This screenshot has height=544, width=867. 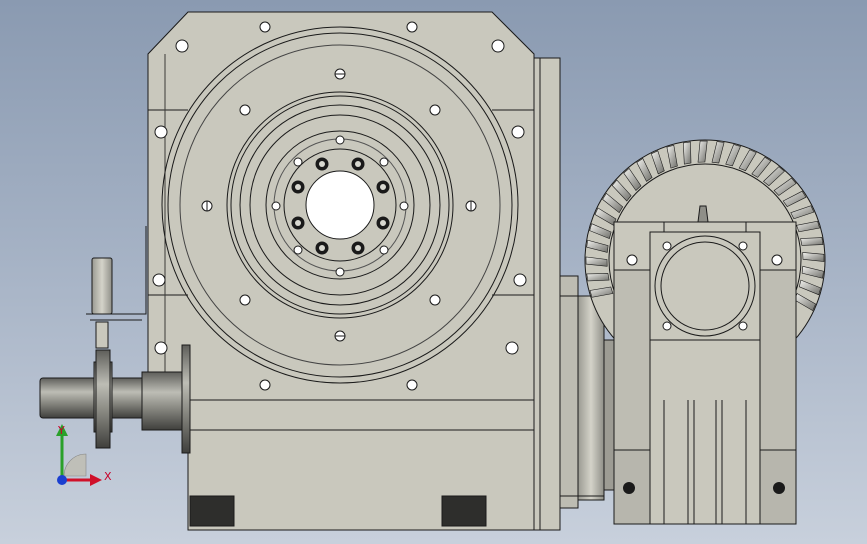 I want to click on worm-gearbox, so click(x=705, y=365).